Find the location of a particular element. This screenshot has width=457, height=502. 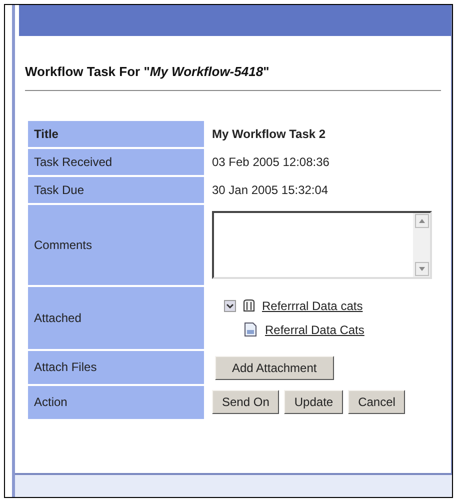

binder-icon is located at coordinates (249, 305).